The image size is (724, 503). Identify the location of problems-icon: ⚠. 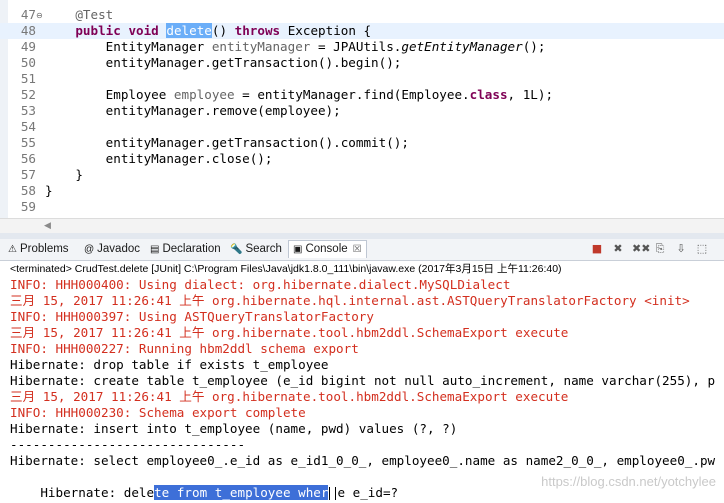
(12, 249).